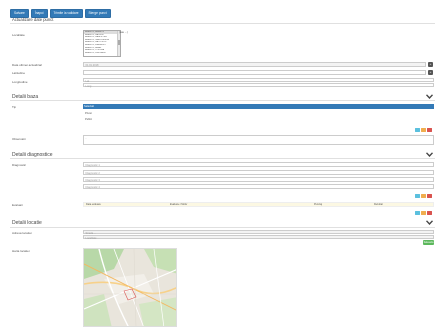 This screenshot has width=435, height=327. Describe the element at coordinates (258, 85) in the screenshot. I see `longitudine-field-2: Long` at that location.